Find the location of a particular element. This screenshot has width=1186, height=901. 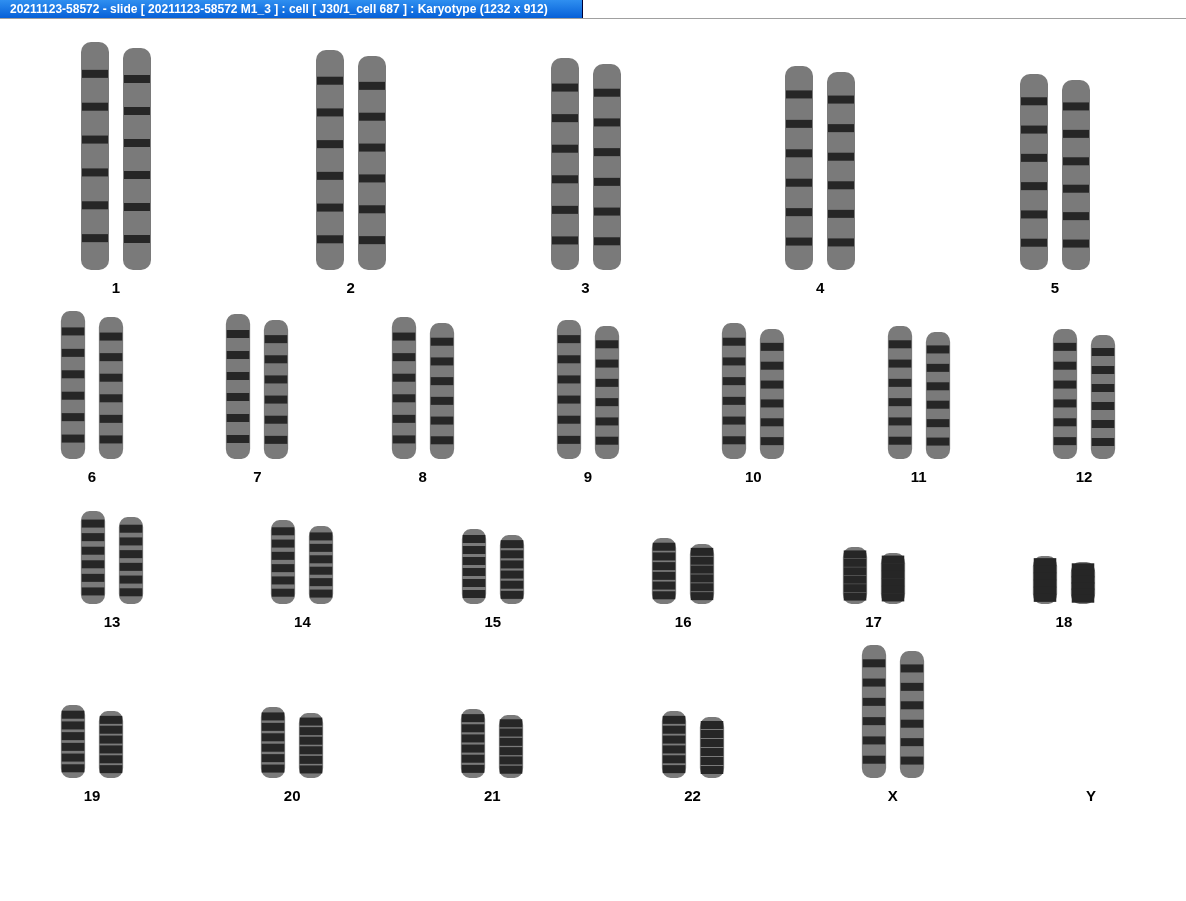

chromosome-label: 8 is located at coordinates (422, 476).